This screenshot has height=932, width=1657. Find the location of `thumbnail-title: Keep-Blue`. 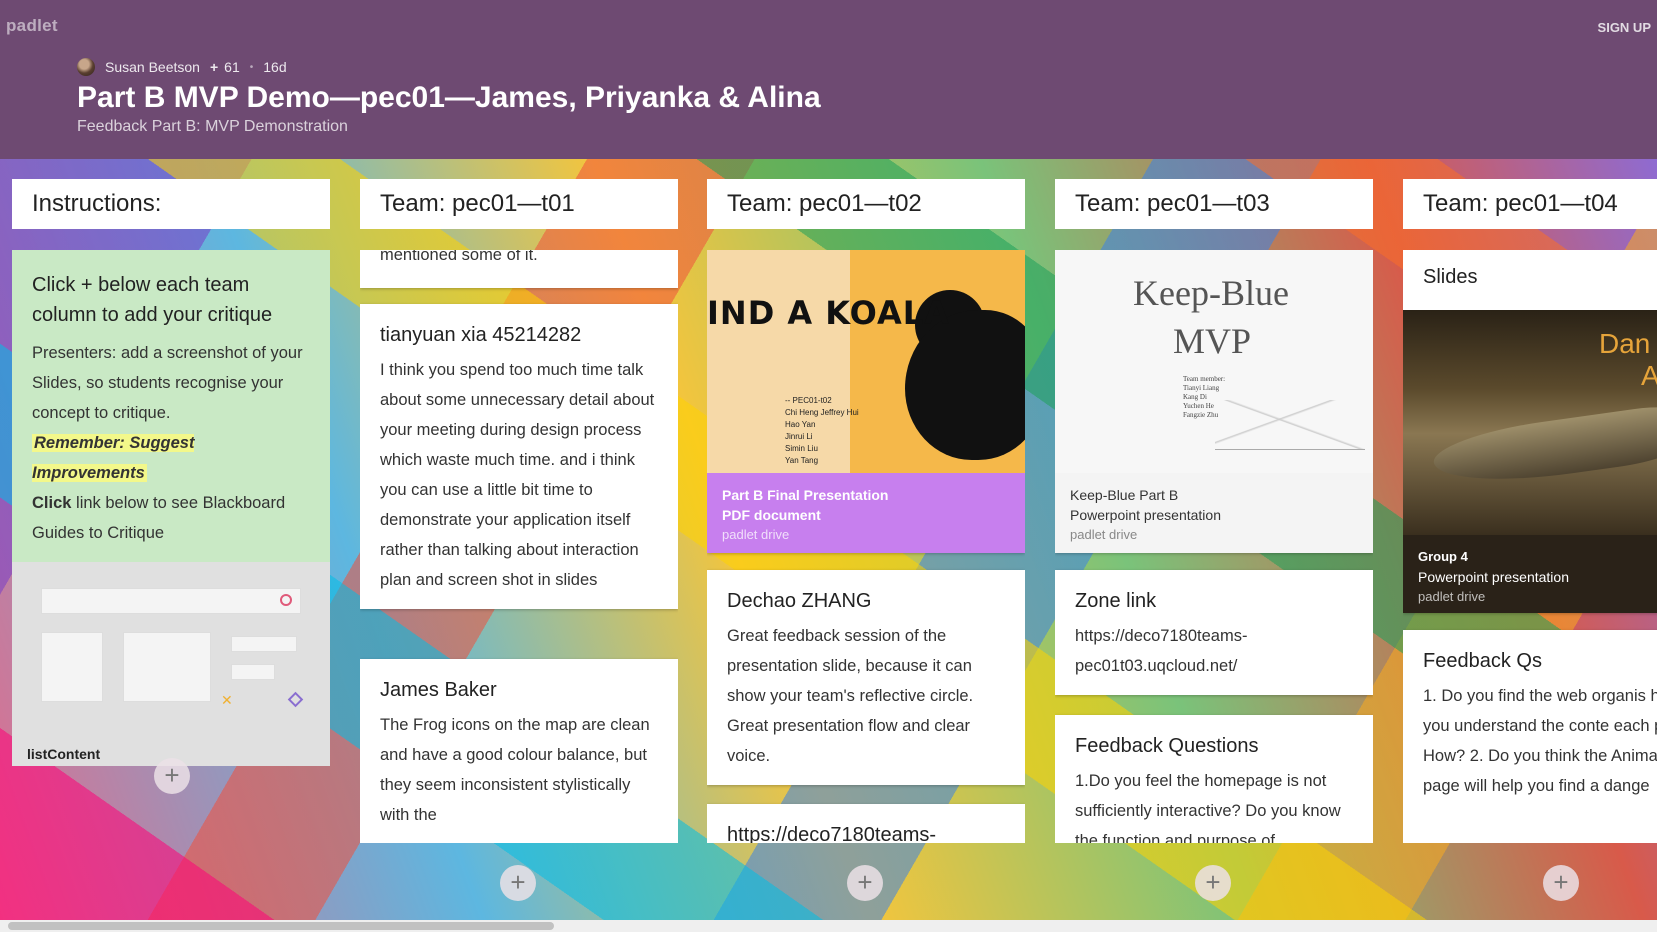

thumbnail-title: Keep-Blue is located at coordinates (1211, 293).